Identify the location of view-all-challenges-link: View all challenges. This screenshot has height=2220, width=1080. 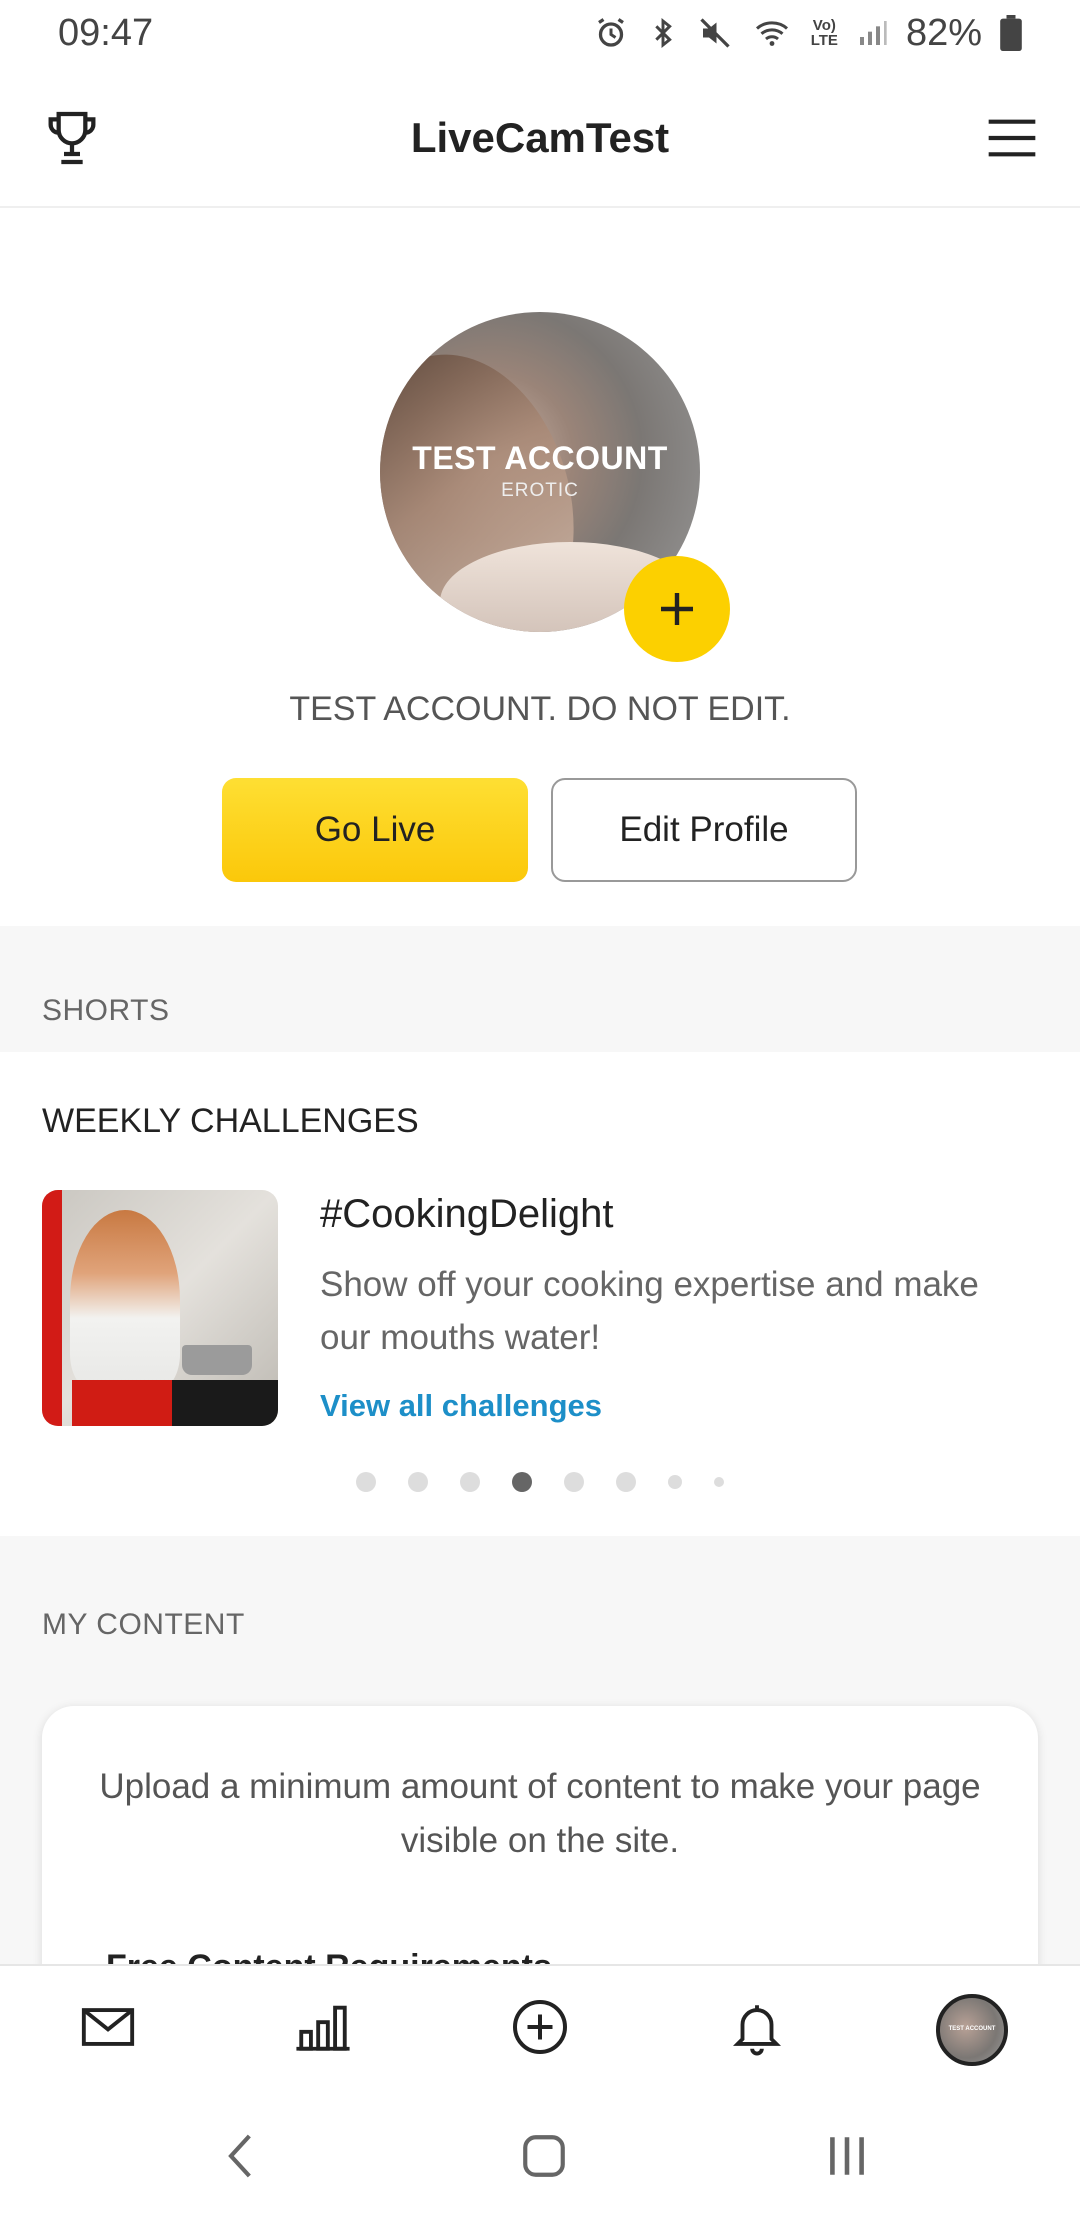
(461, 1406).